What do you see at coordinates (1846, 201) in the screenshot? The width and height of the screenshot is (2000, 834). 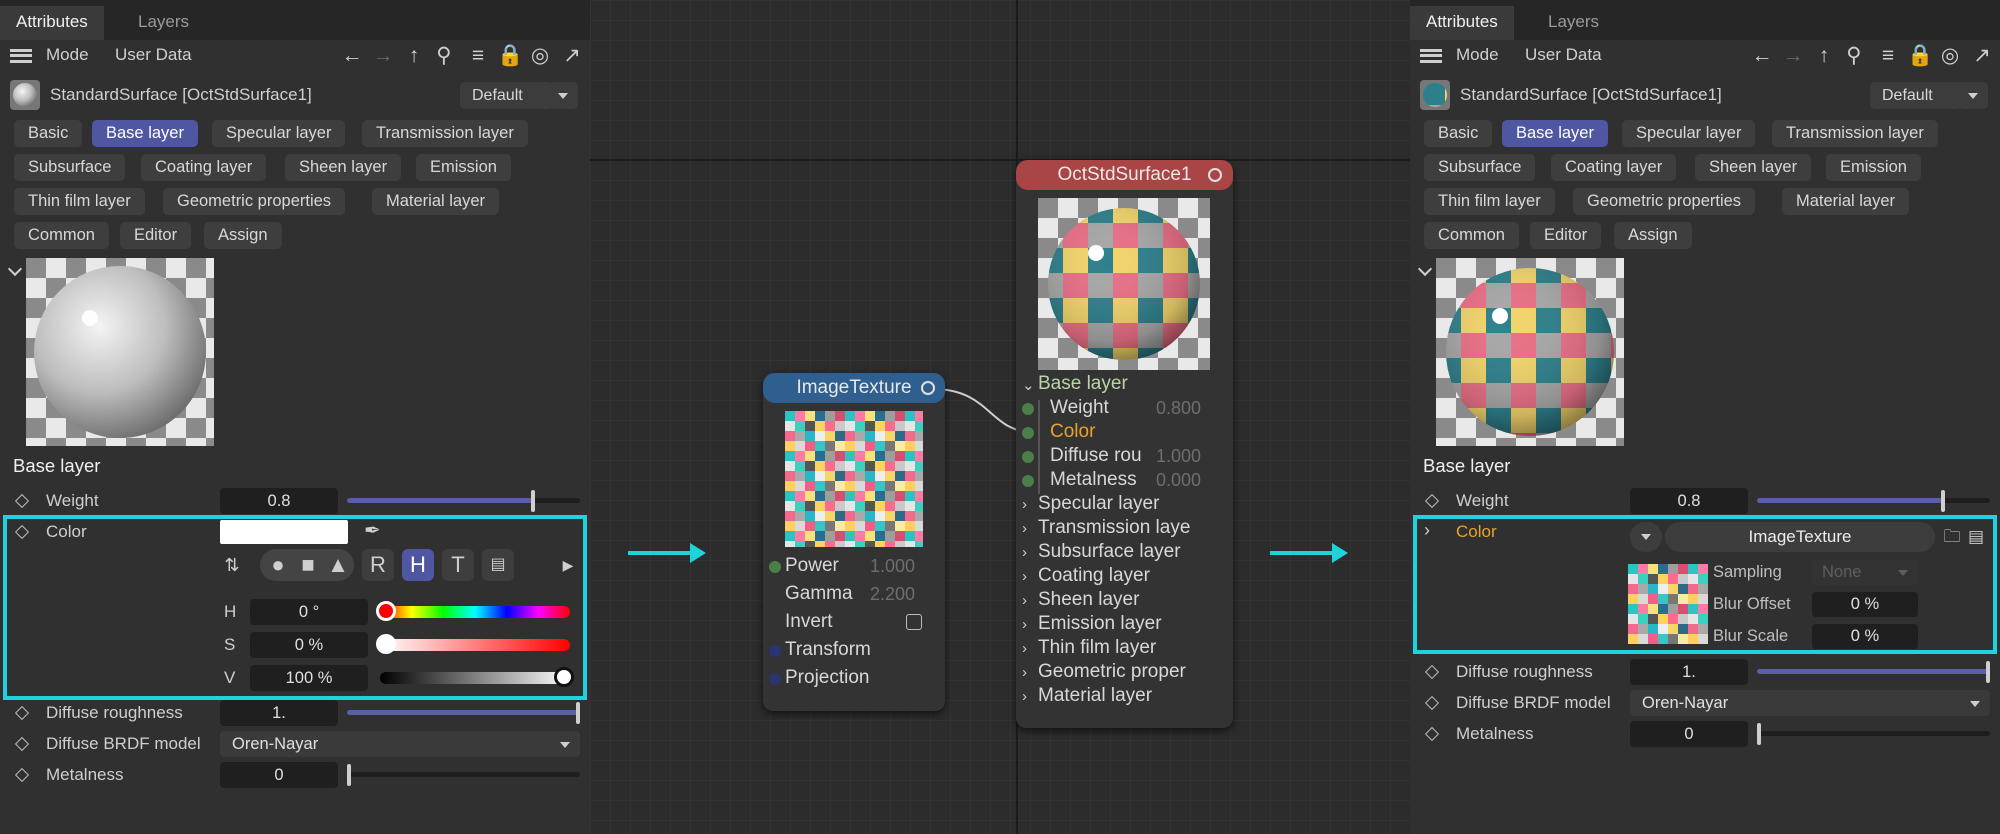 I see `chip-material-layer: Material layer` at bounding box center [1846, 201].